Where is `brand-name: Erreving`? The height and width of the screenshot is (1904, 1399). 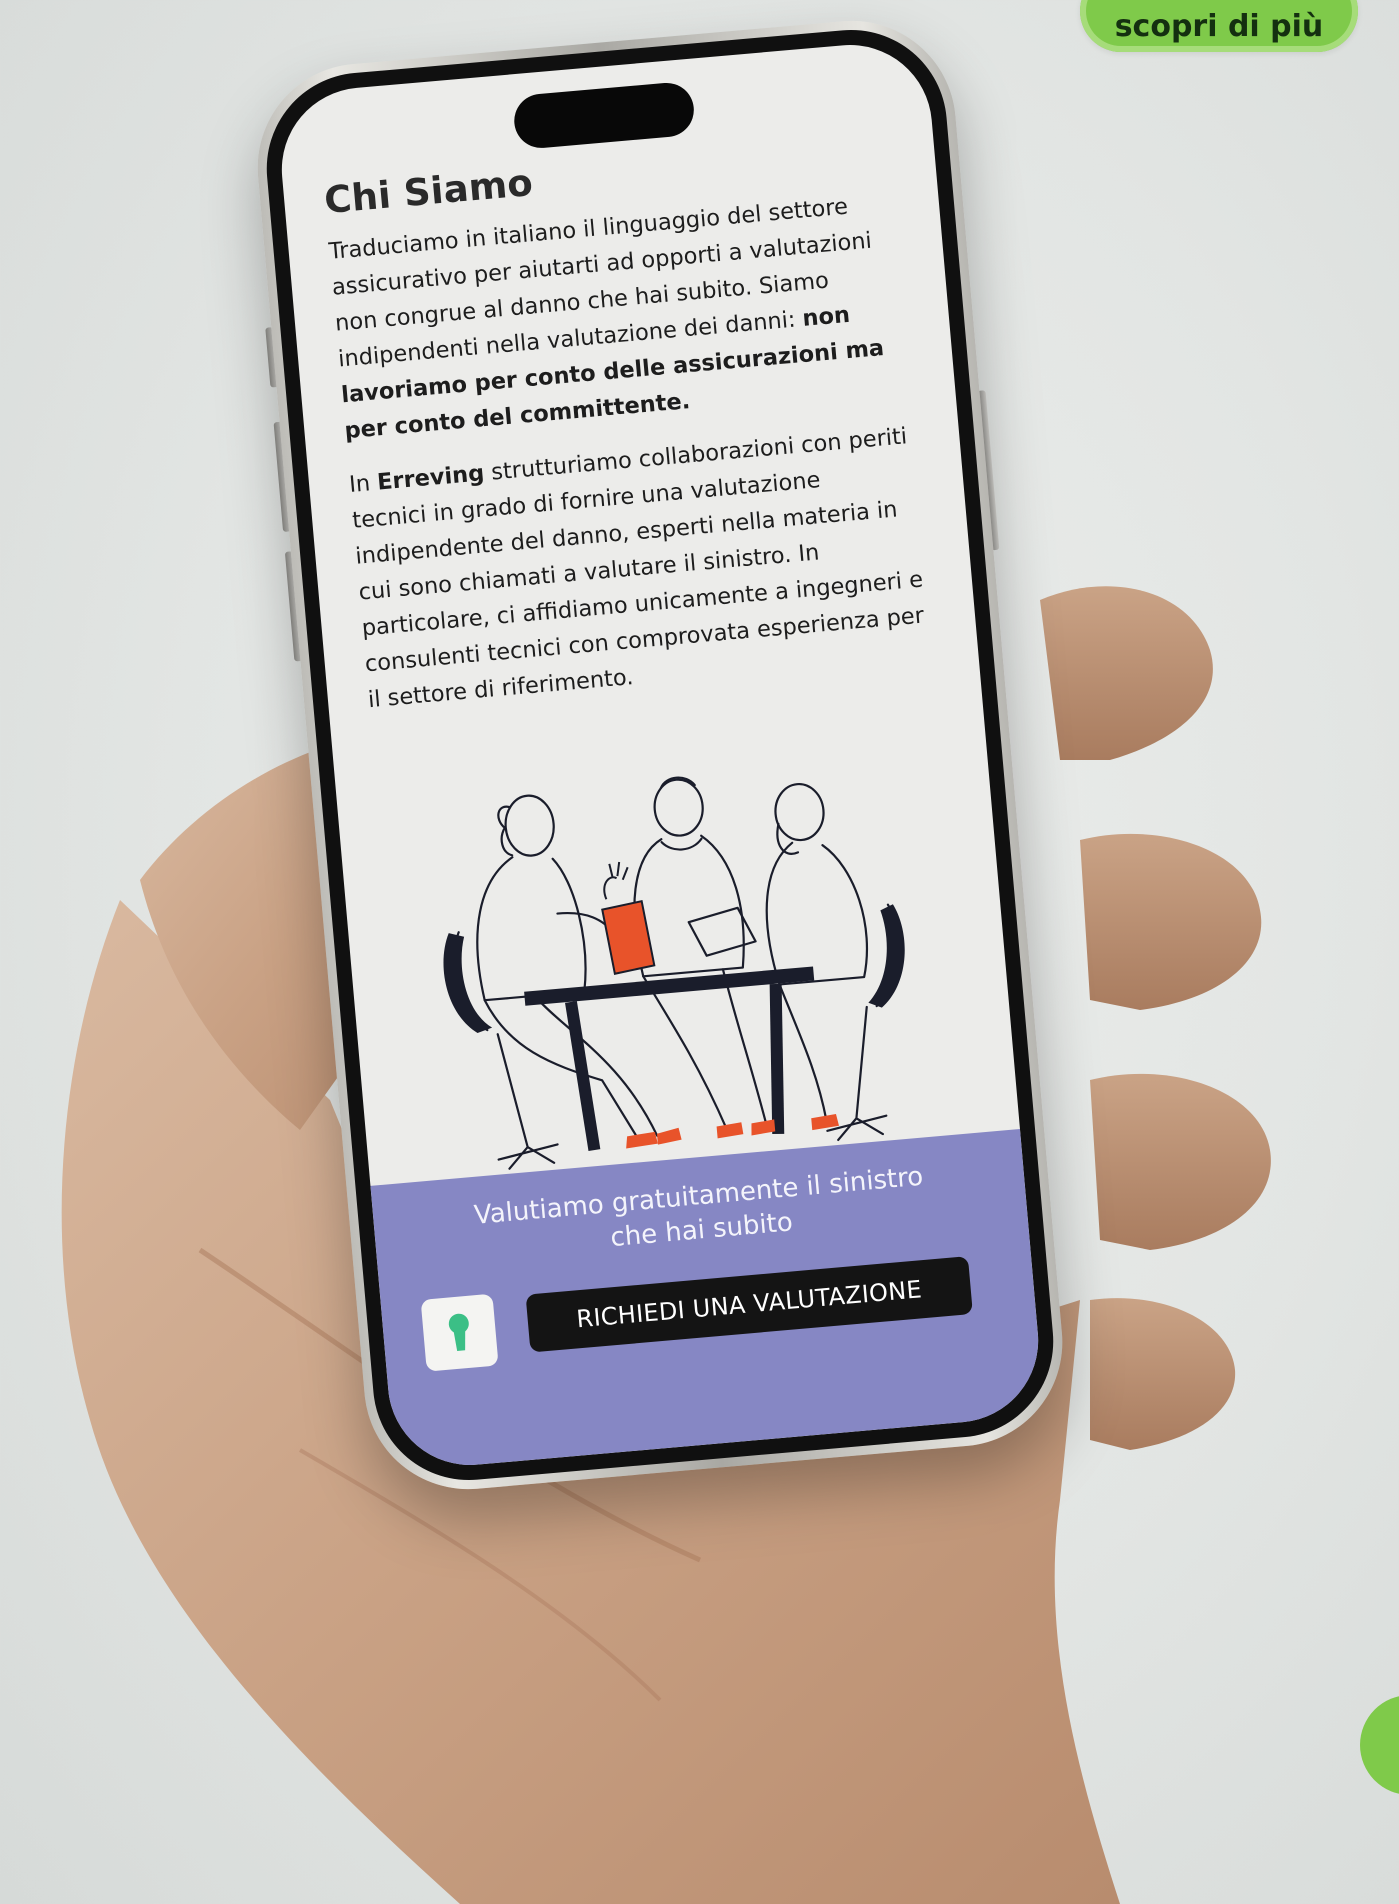
brand-name: Erreving is located at coordinates (431, 478).